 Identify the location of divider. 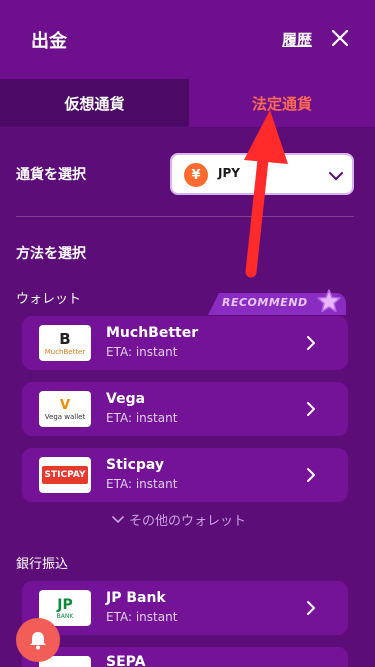
(185, 216).